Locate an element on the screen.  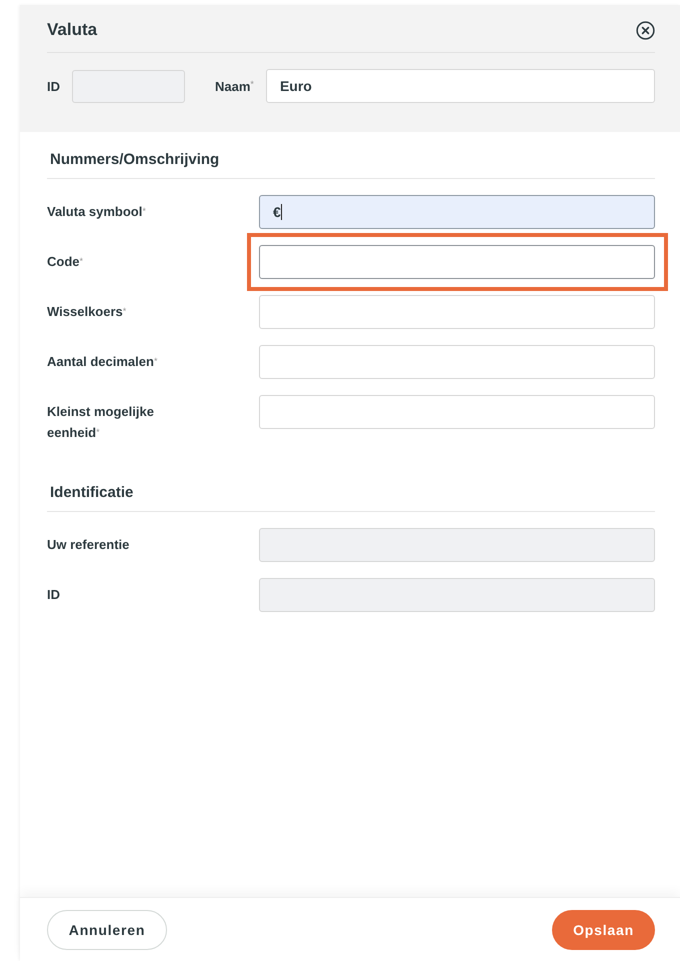
field-label: Kleinst mogelijke eenheid* is located at coordinates (101, 422).